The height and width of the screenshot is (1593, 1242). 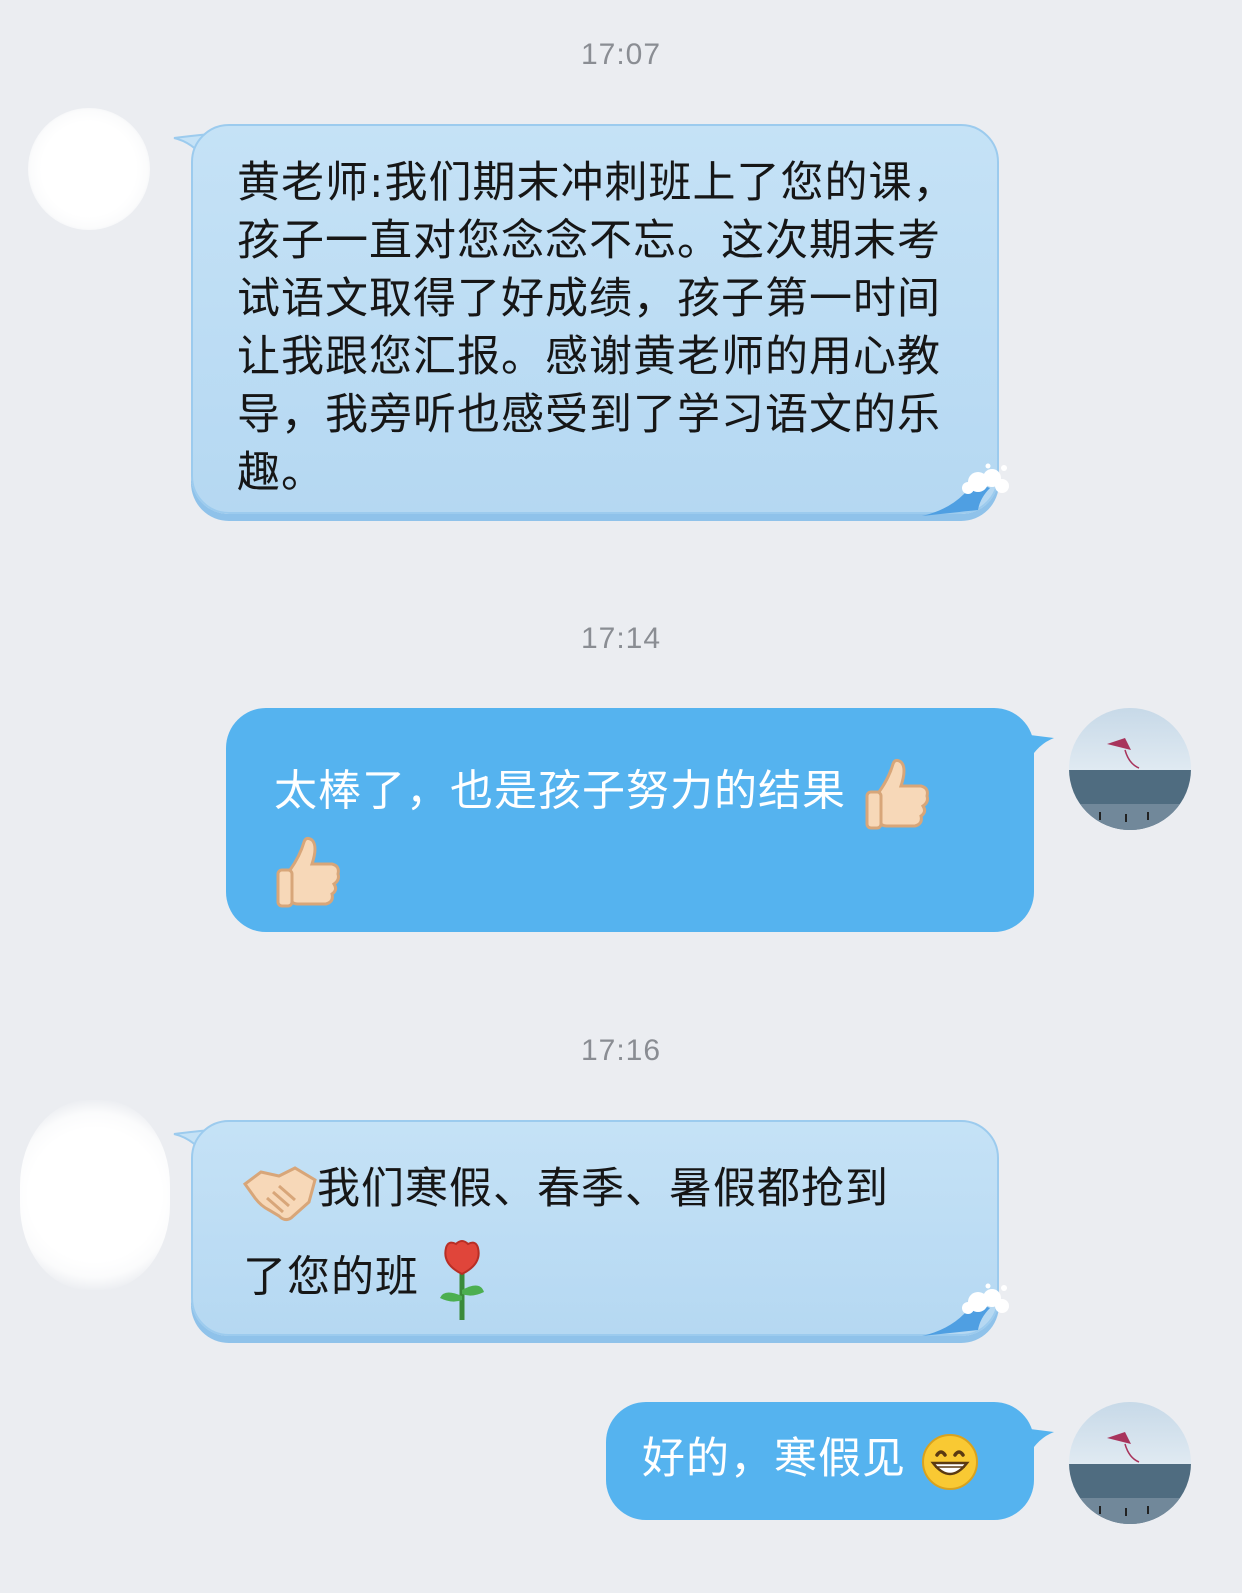 What do you see at coordinates (621, 54) in the screenshot?
I see `timestamp: 17:07` at bounding box center [621, 54].